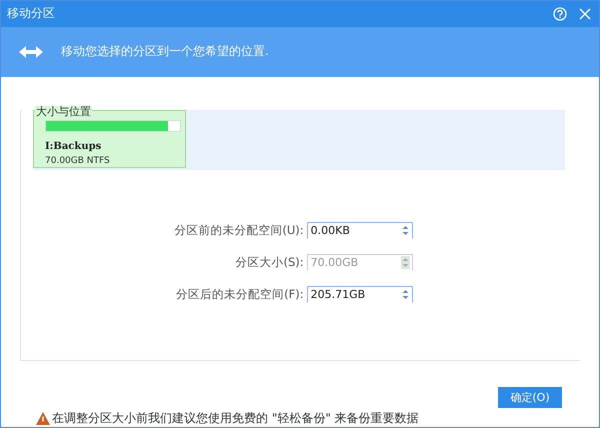  What do you see at coordinates (530, 397) in the screenshot?
I see `ok-button: 确定(O)` at bounding box center [530, 397].